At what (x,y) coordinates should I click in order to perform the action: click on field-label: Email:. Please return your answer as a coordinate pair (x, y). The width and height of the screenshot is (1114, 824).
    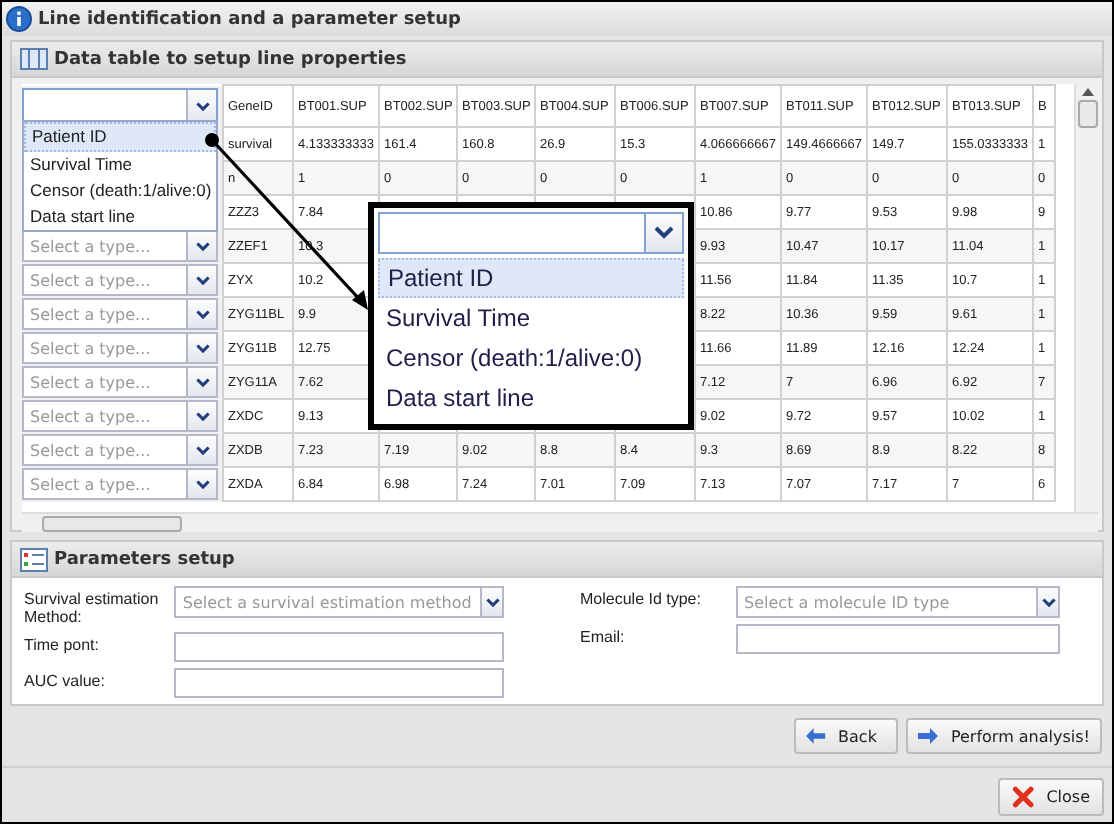
    Looking at the image, I should click on (603, 636).